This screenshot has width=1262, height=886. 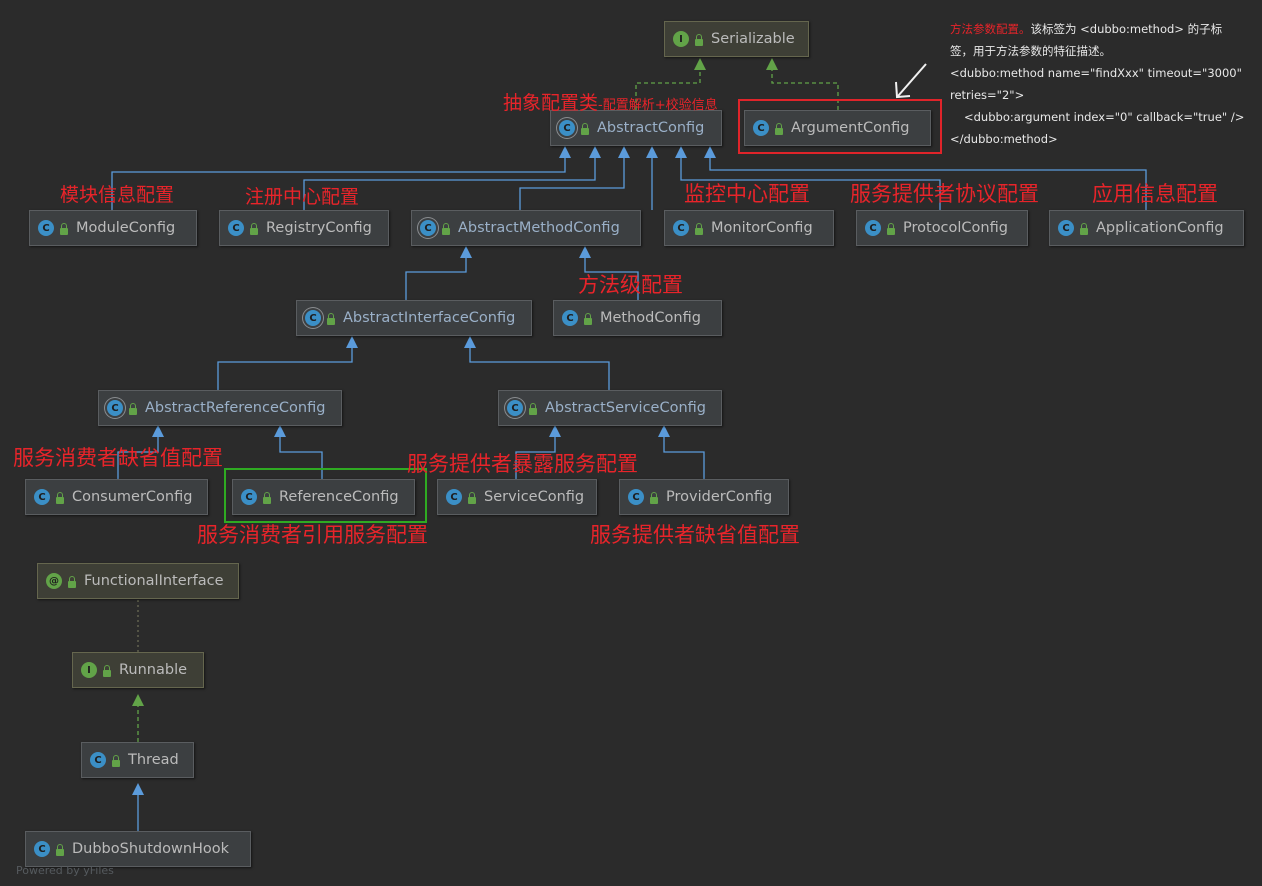 I want to click on node-label: ProviderConfig, so click(x=719, y=497).